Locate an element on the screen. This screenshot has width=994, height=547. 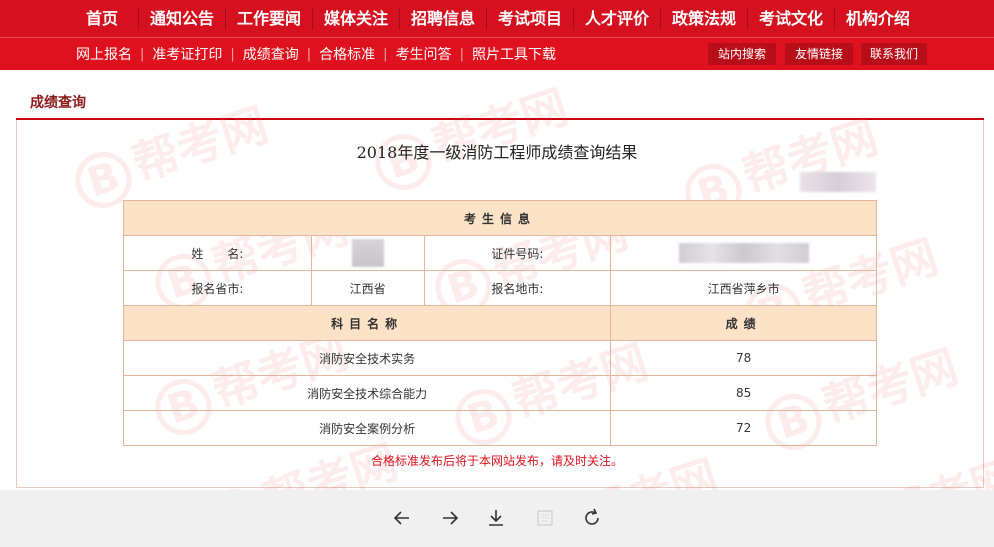
nav-culture: 考试文化 is located at coordinates (791, 18).